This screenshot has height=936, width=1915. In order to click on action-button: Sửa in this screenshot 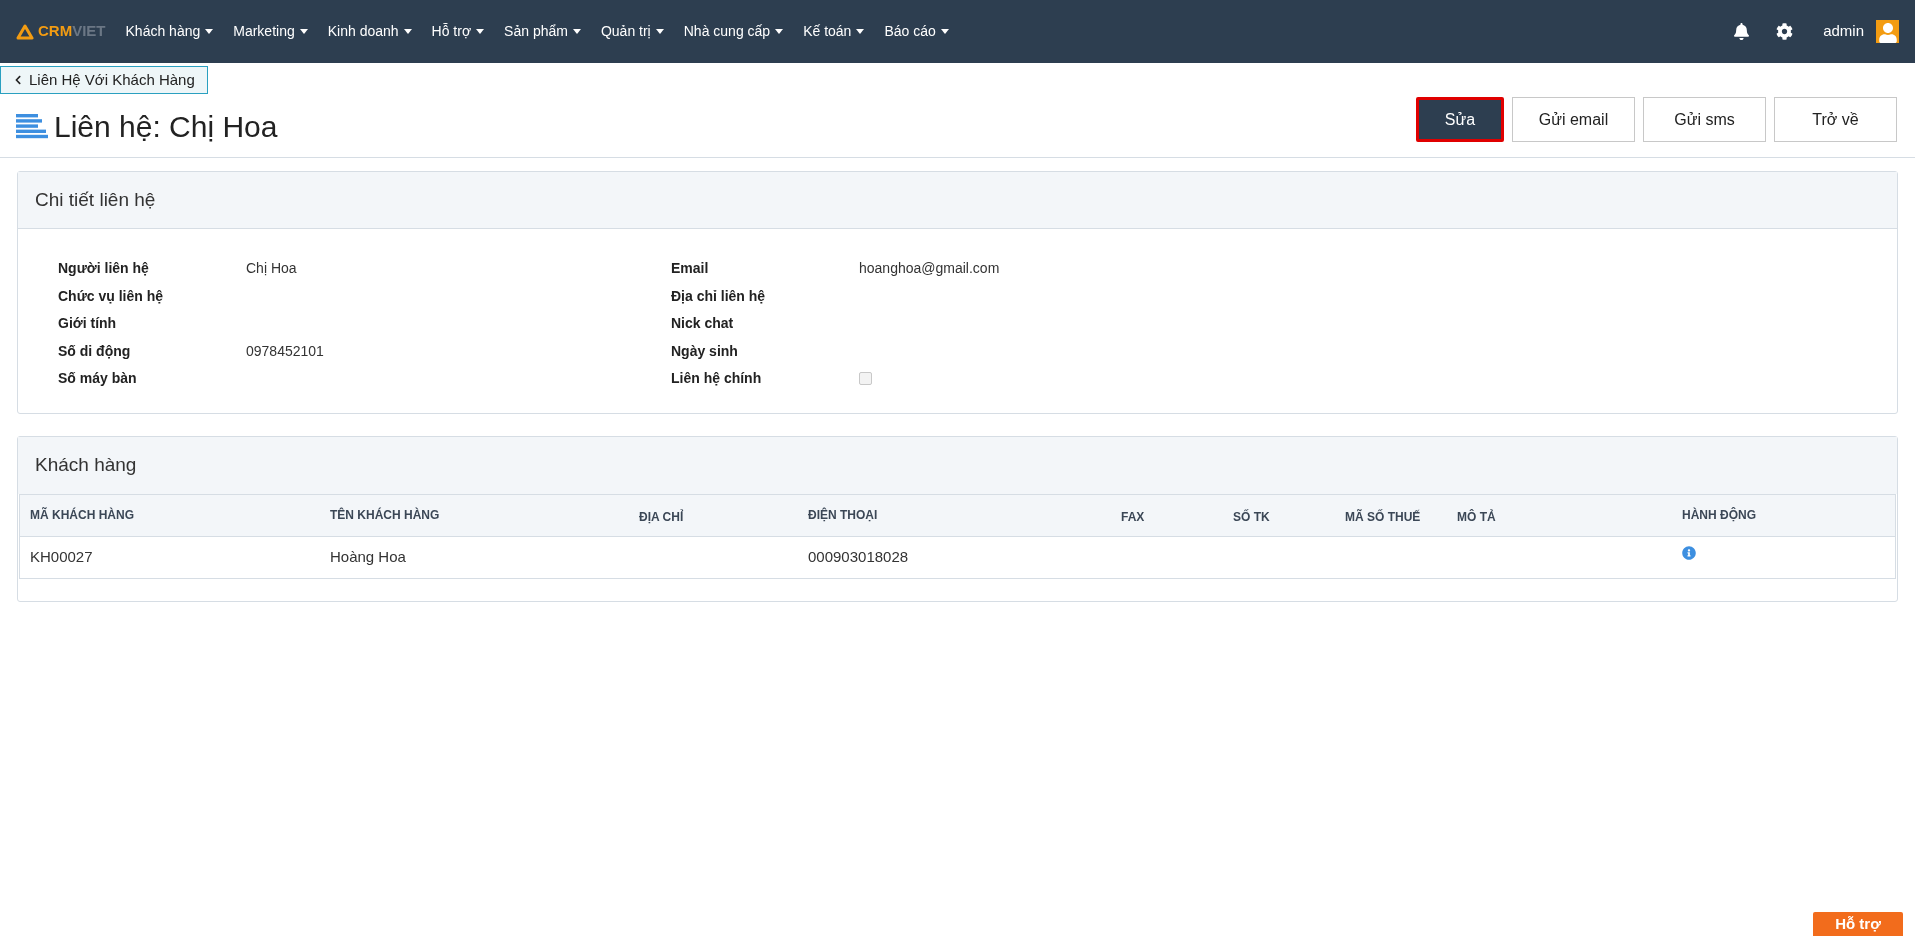, I will do `click(1460, 119)`.